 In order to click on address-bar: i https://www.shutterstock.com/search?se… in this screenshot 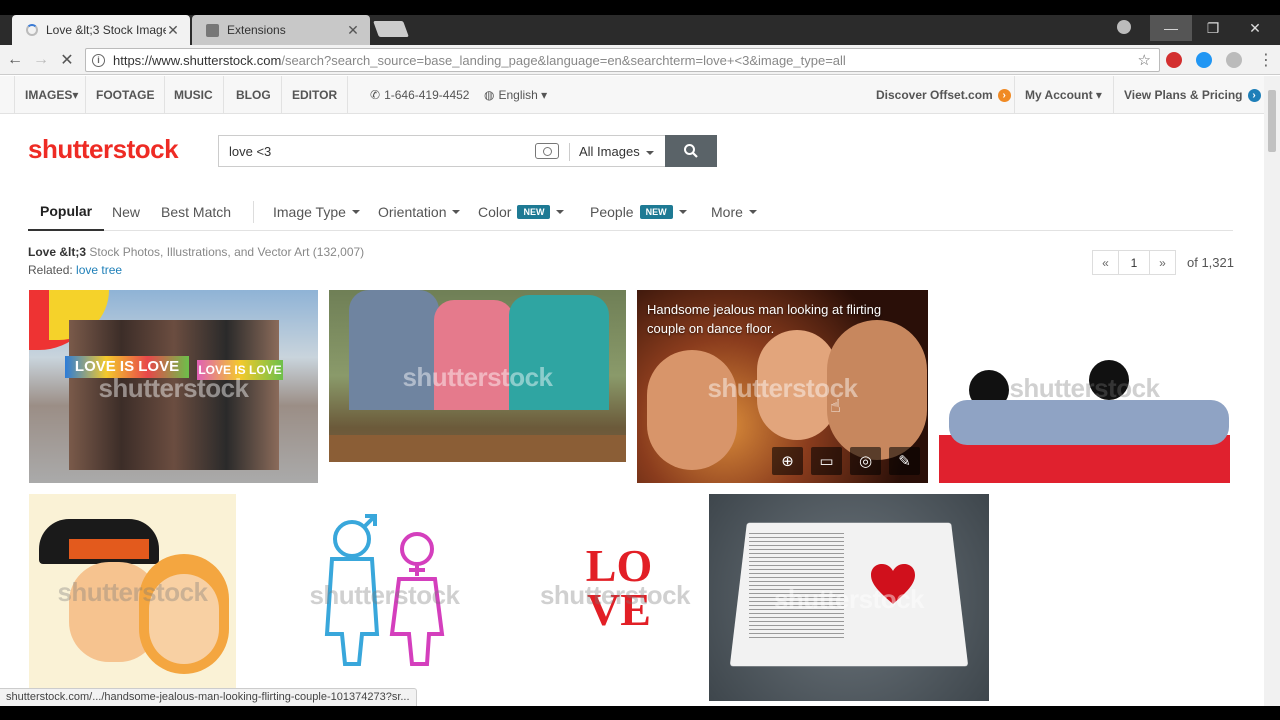, I will do `click(622, 60)`.